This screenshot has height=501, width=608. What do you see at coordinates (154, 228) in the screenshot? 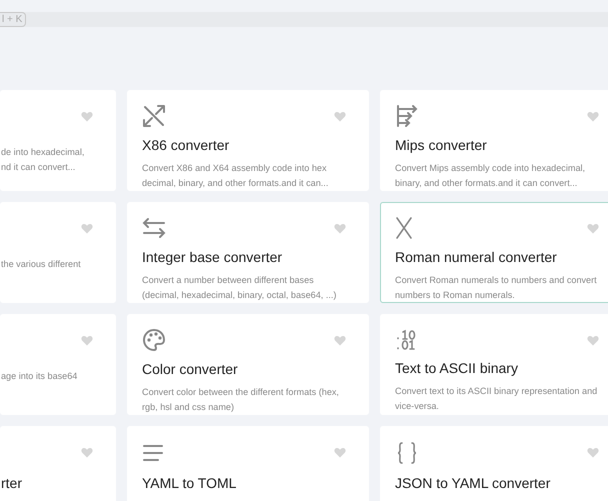
I see `swap-arrows-icon` at bounding box center [154, 228].